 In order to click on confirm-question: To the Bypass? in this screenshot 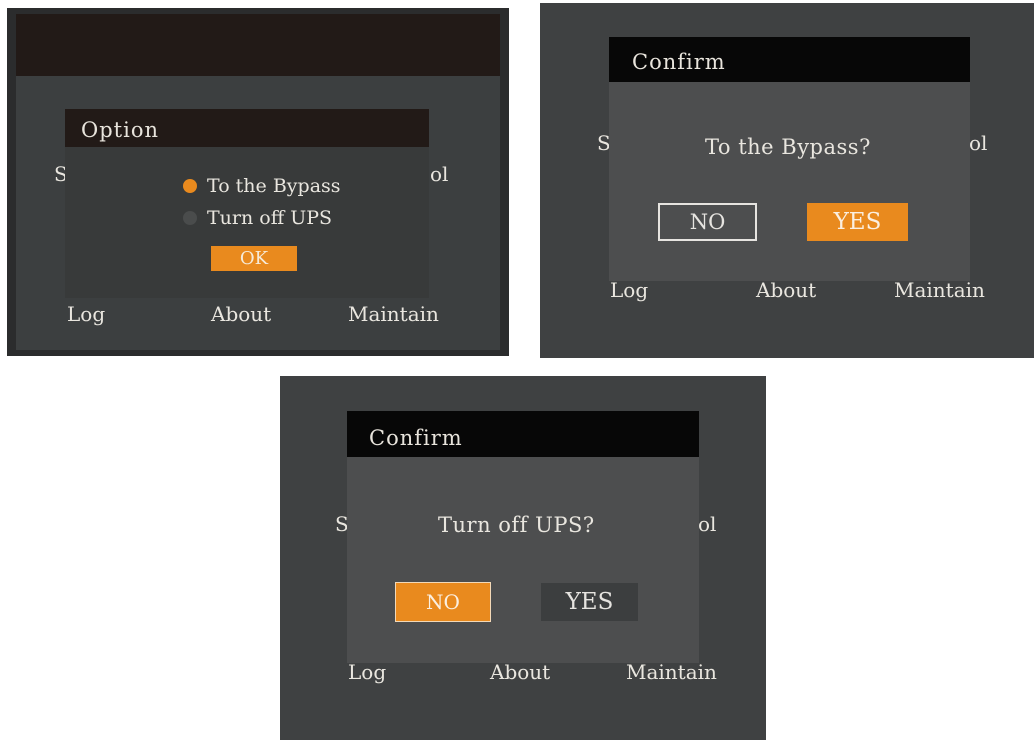, I will do `click(788, 147)`.